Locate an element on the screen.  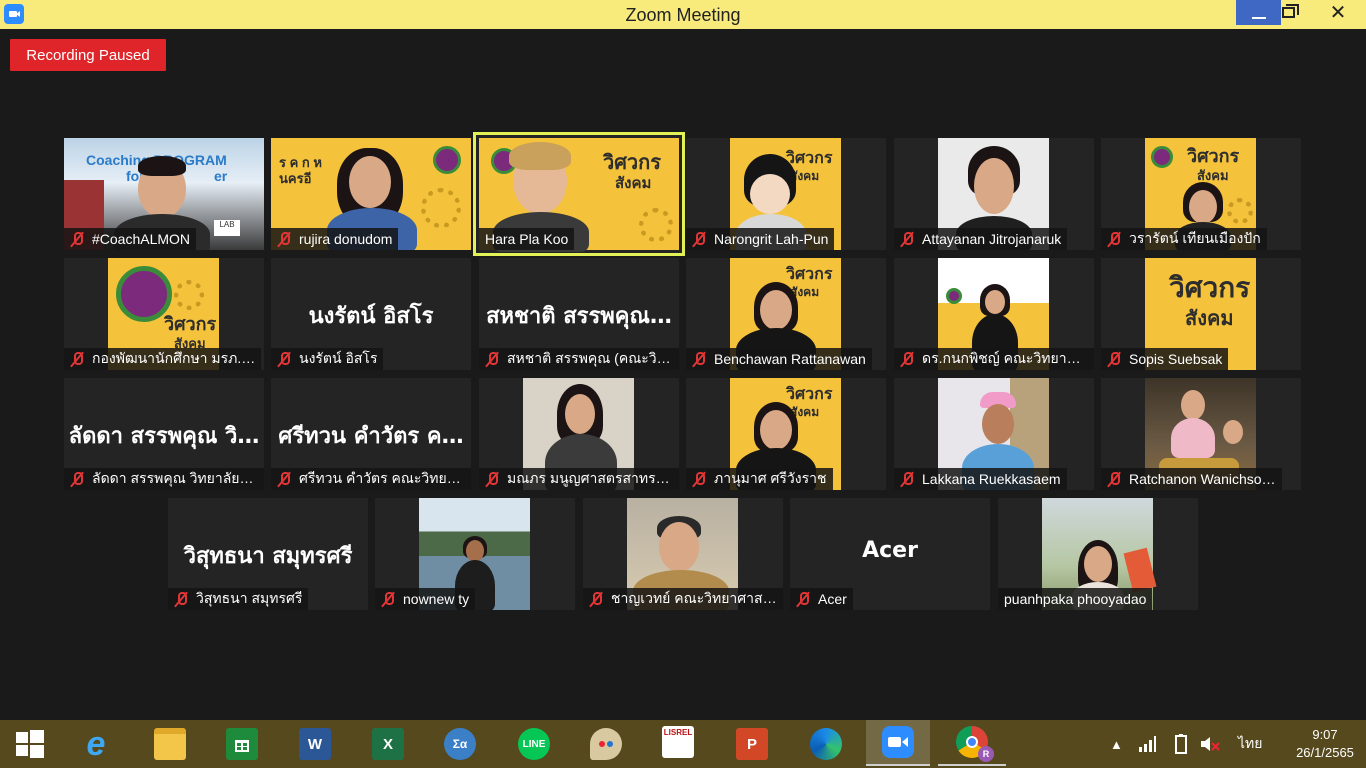
participant-tile: วิศวกร สังคม วรารัตน์ เทียนเมืองปัก is located at coordinates (1201, 194).